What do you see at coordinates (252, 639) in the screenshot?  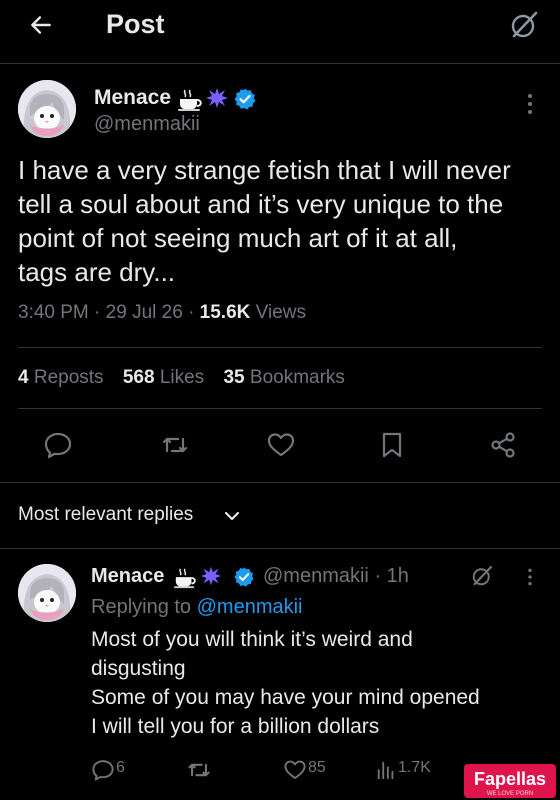 I see `reply-text-line: Most of you will think it’s weird and` at bounding box center [252, 639].